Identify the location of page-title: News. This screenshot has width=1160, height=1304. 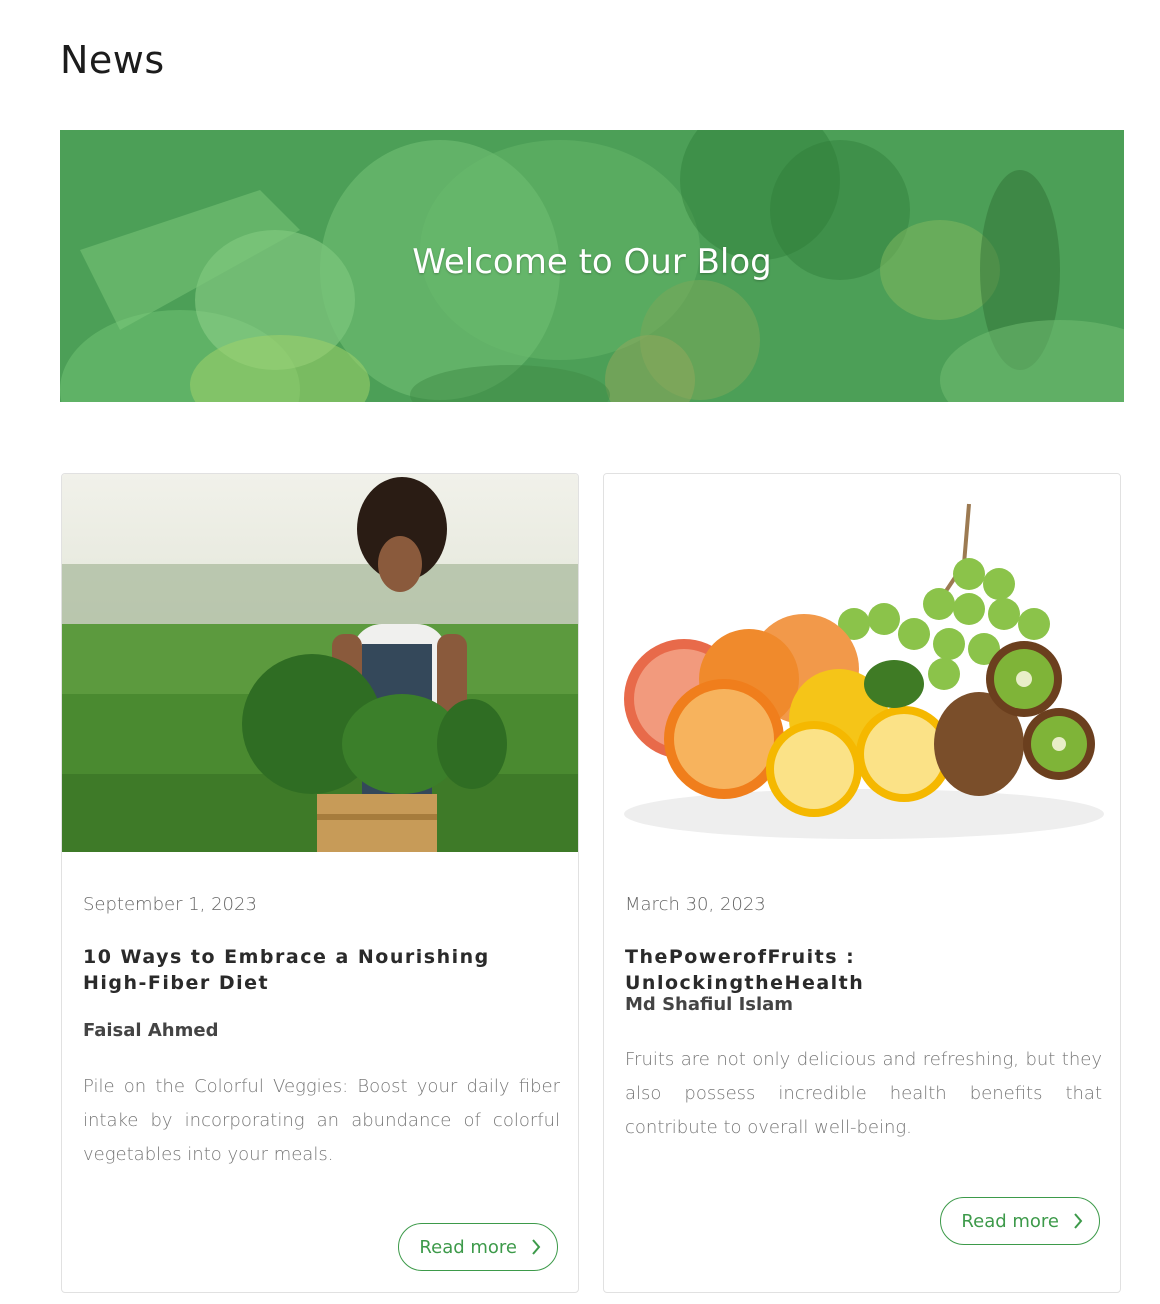
(112, 60).